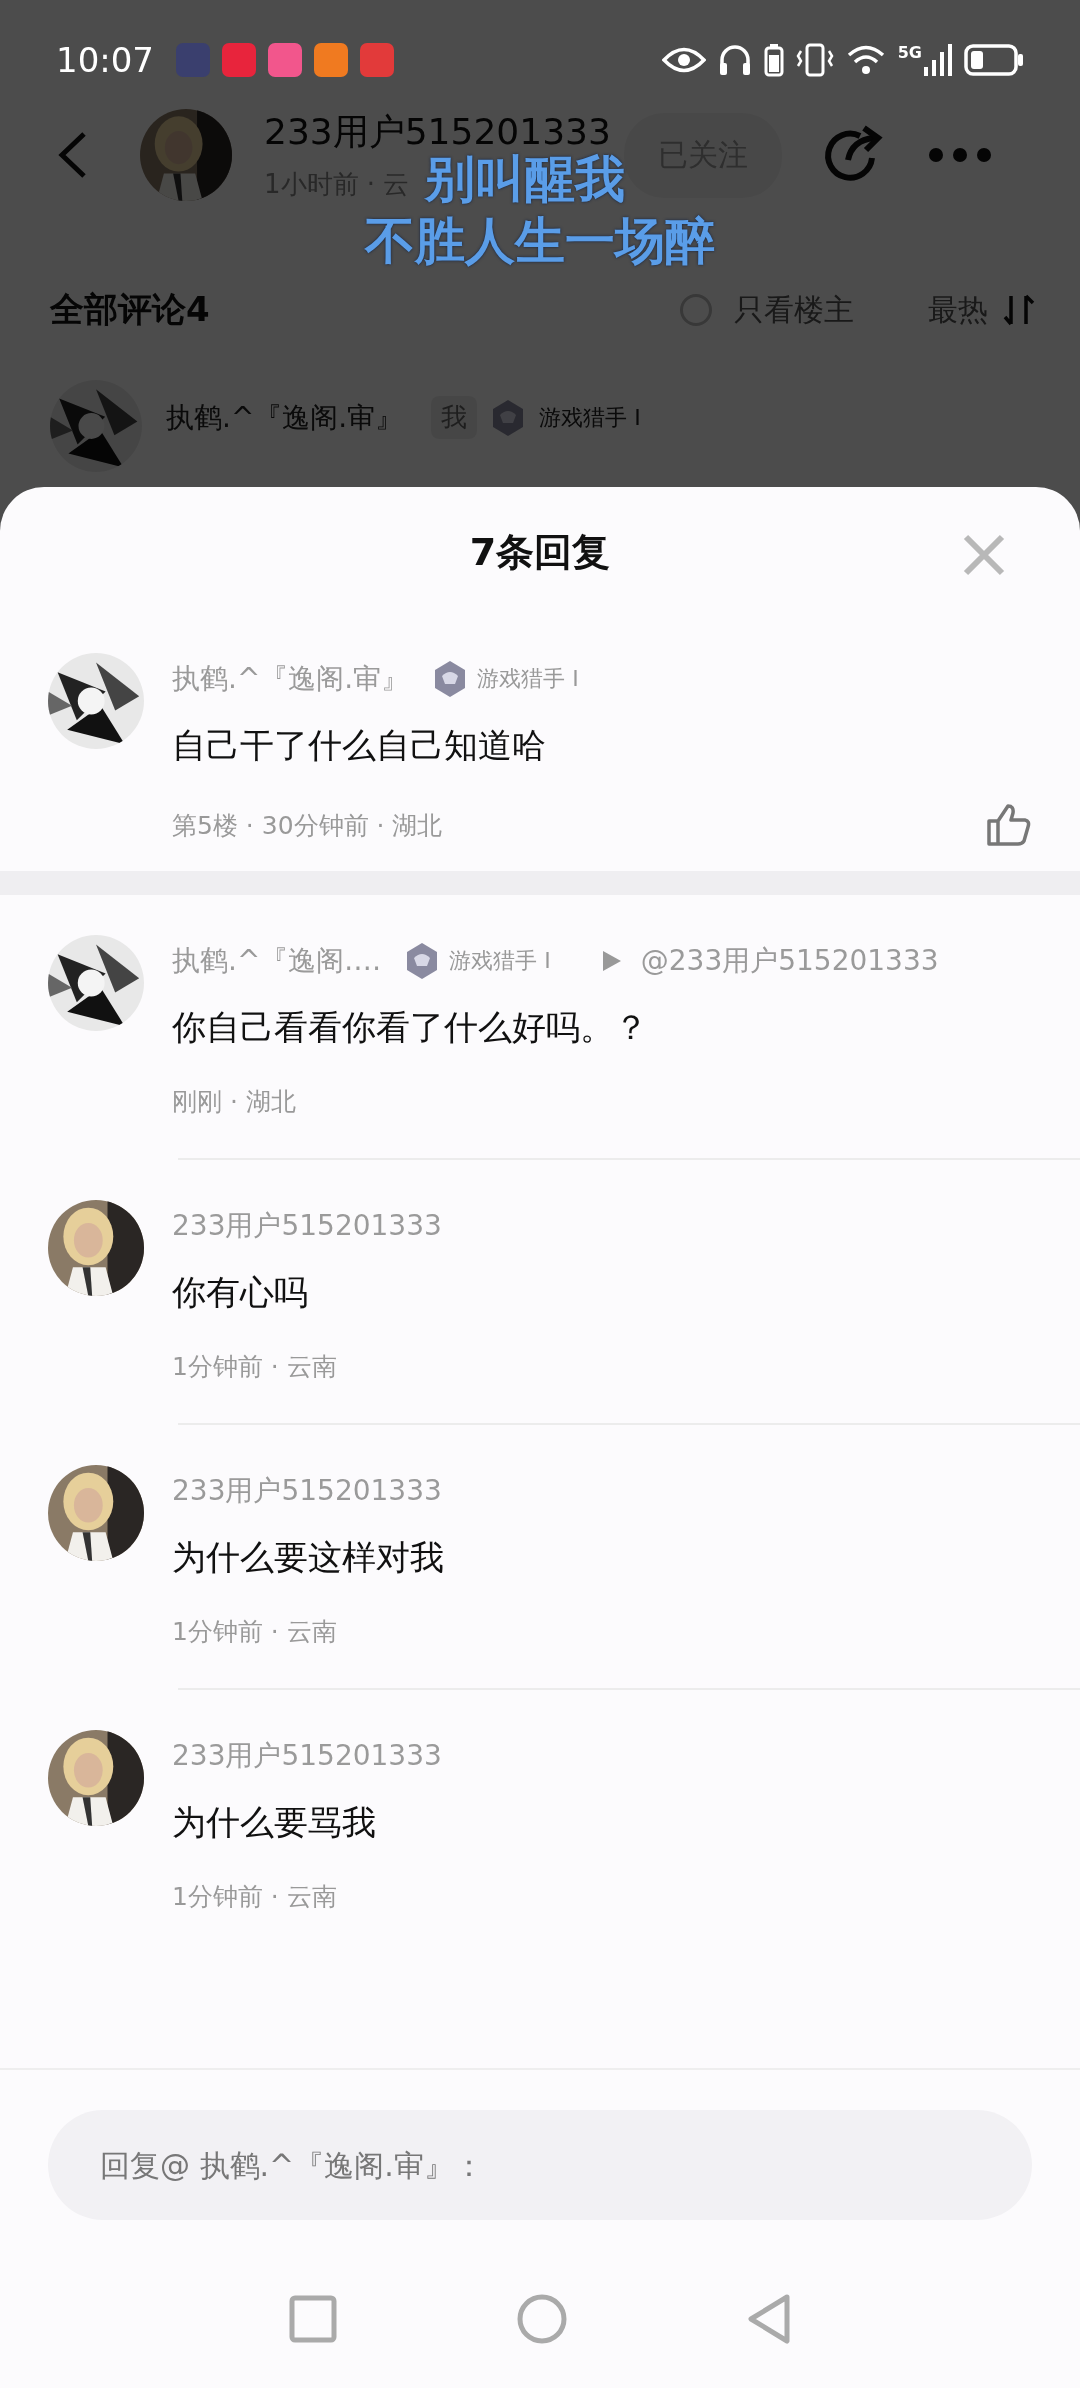  Describe the element at coordinates (984, 555) in the screenshot. I see `close-icon` at that location.